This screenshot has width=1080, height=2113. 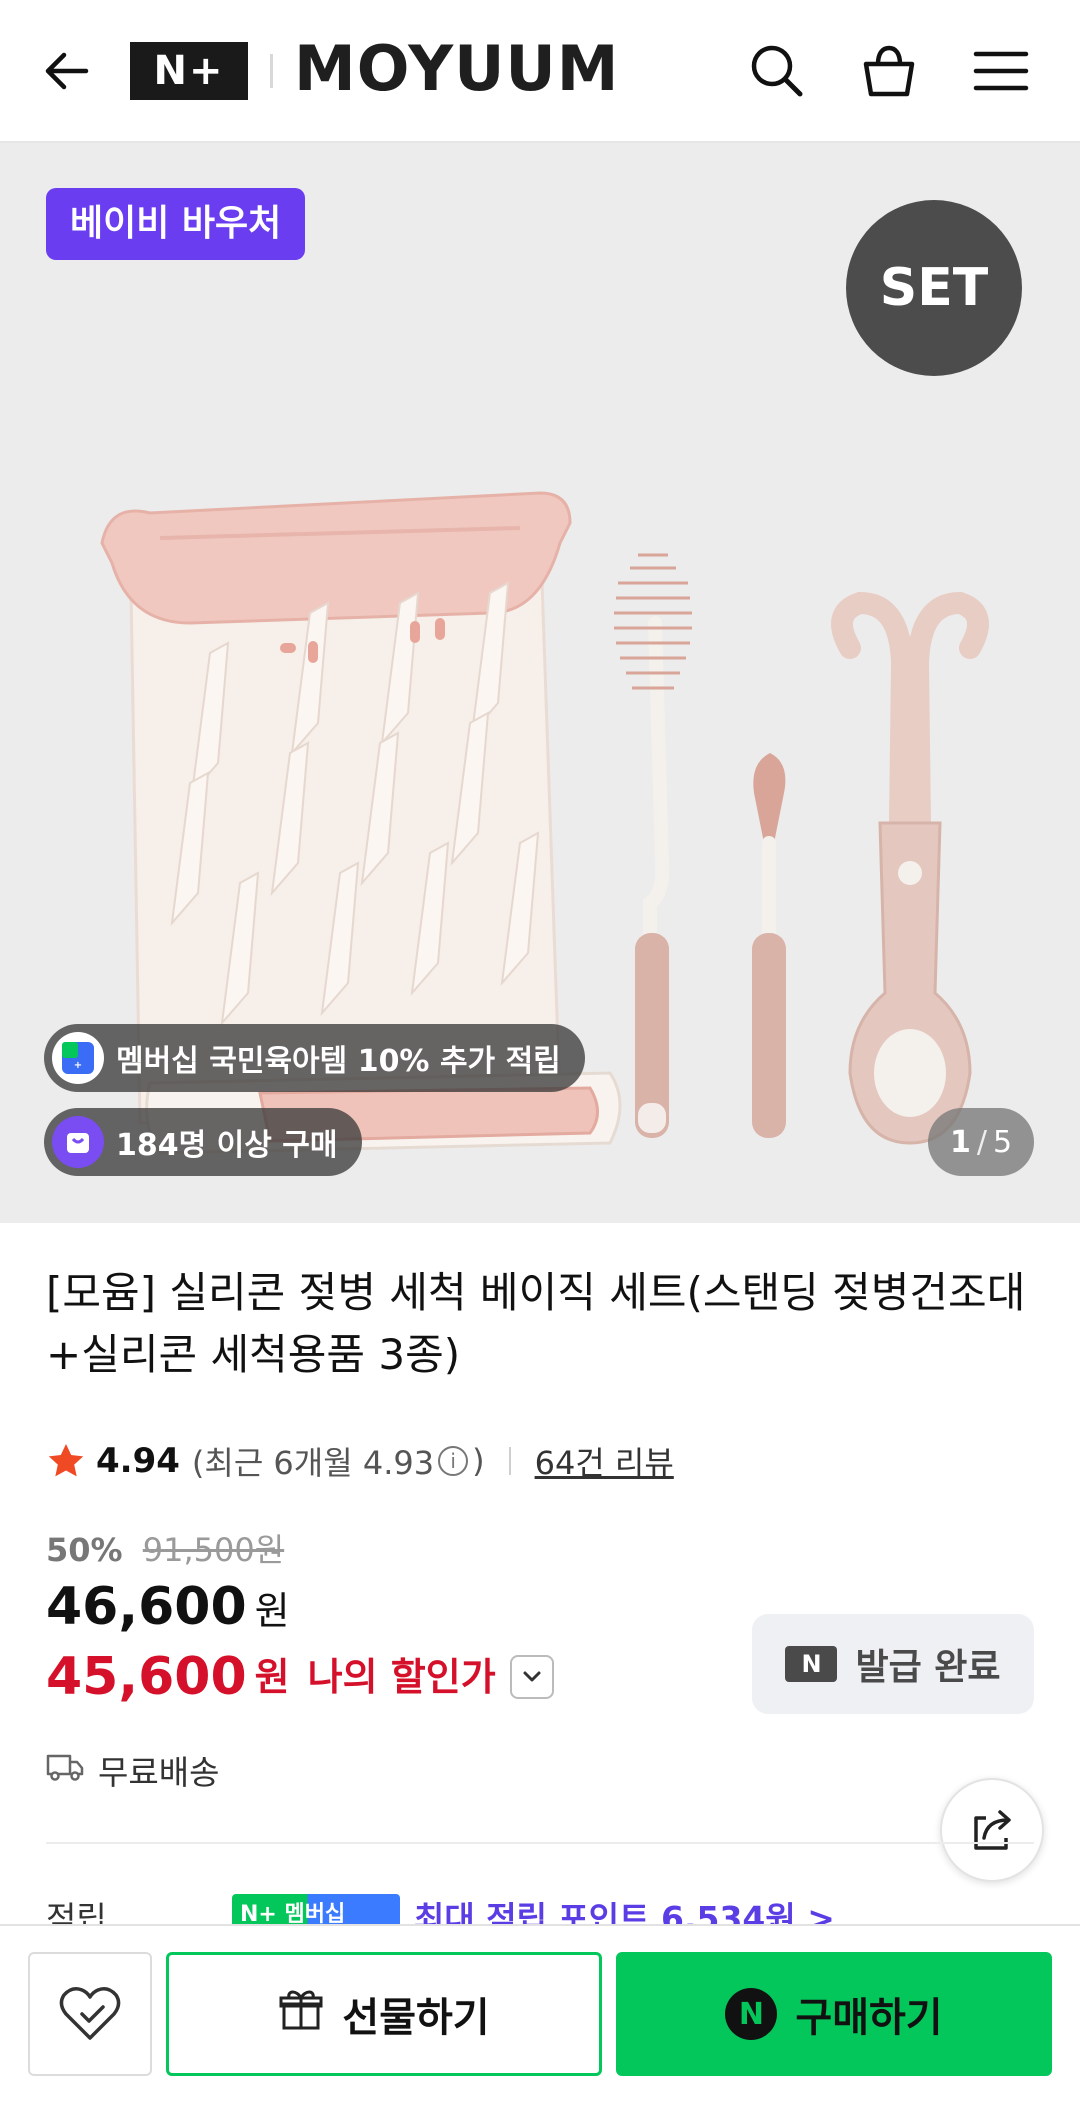 What do you see at coordinates (928, 1667) in the screenshot?
I see `coupon-issued-label: 발급 완료` at bounding box center [928, 1667].